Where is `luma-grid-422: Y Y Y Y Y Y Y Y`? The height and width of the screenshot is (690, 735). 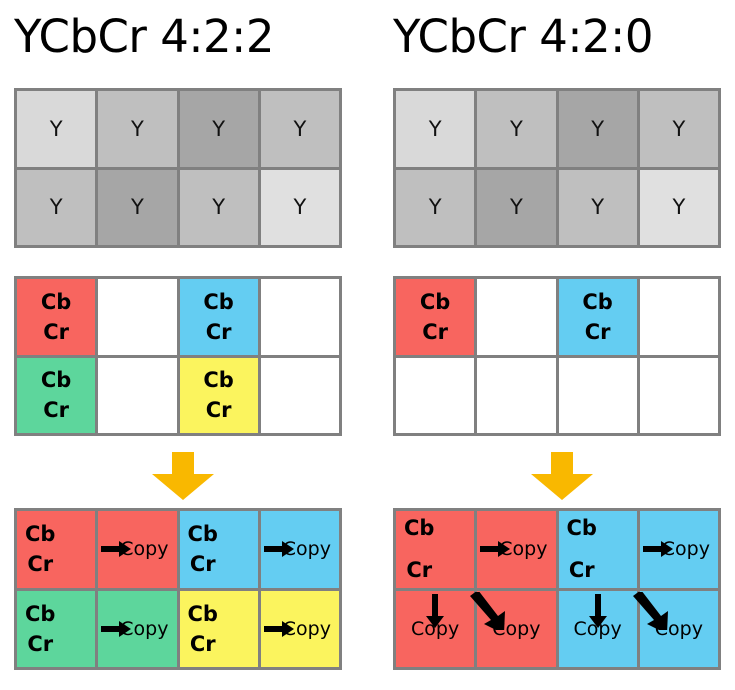 luma-grid-422: Y Y Y Y Y Y Y Y is located at coordinates (178, 168).